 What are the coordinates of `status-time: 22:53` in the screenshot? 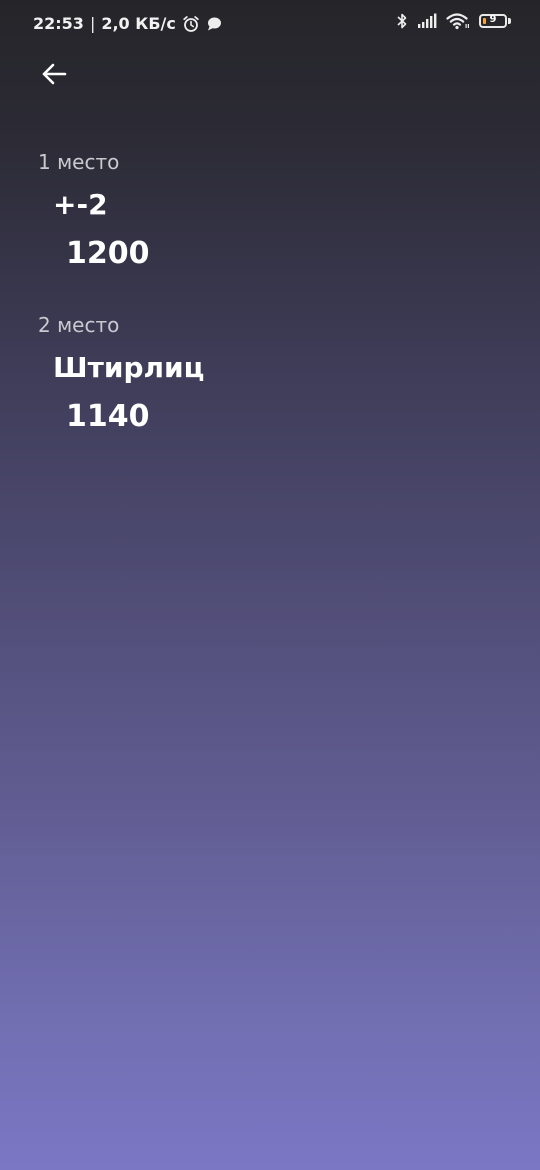 It's located at (58, 23).